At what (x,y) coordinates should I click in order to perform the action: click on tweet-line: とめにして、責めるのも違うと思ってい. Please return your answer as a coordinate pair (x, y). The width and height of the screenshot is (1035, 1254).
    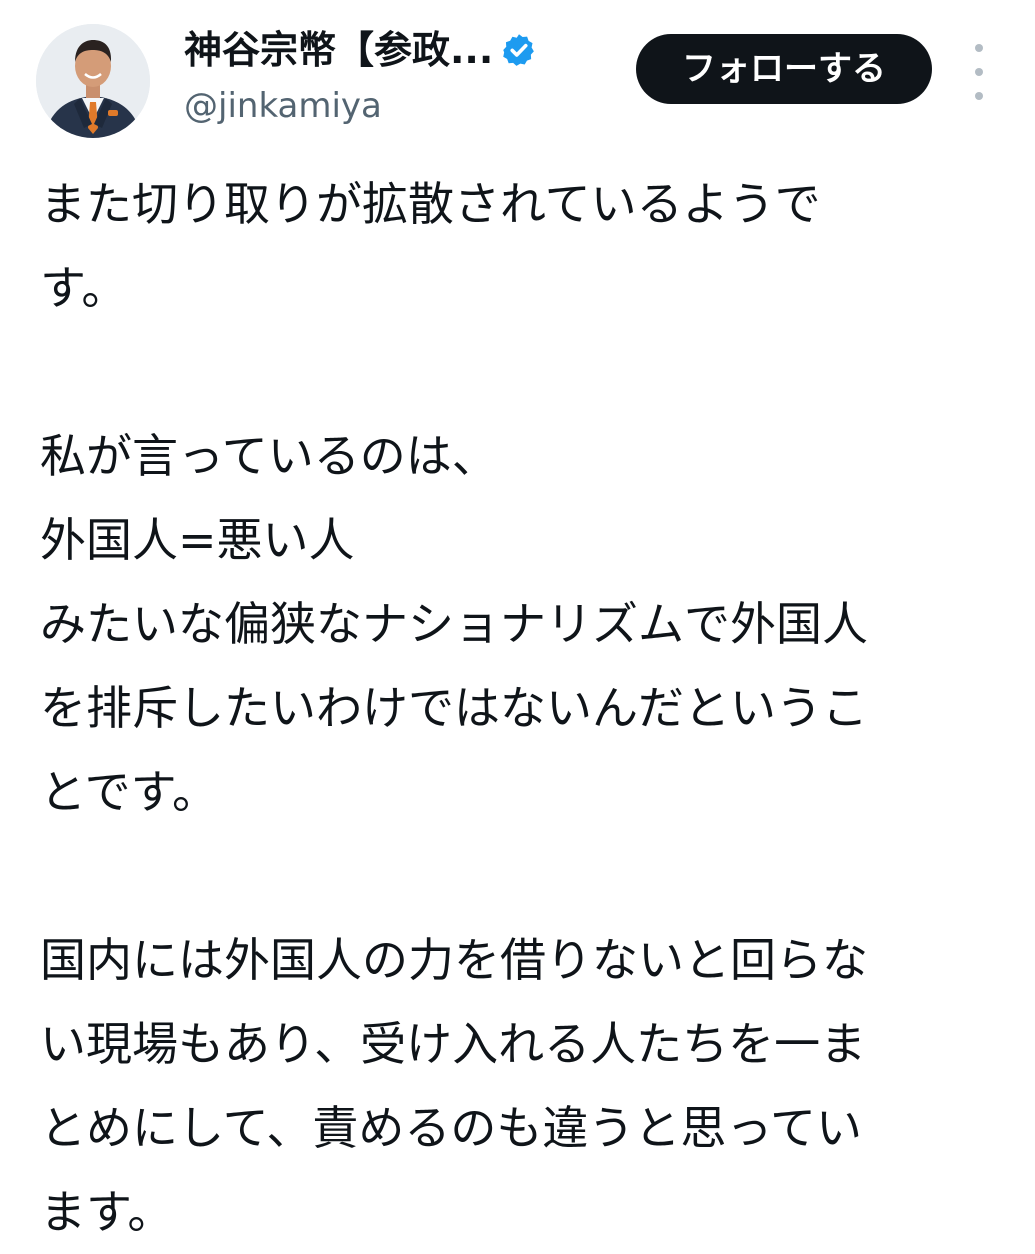
    Looking at the image, I should click on (451, 1128).